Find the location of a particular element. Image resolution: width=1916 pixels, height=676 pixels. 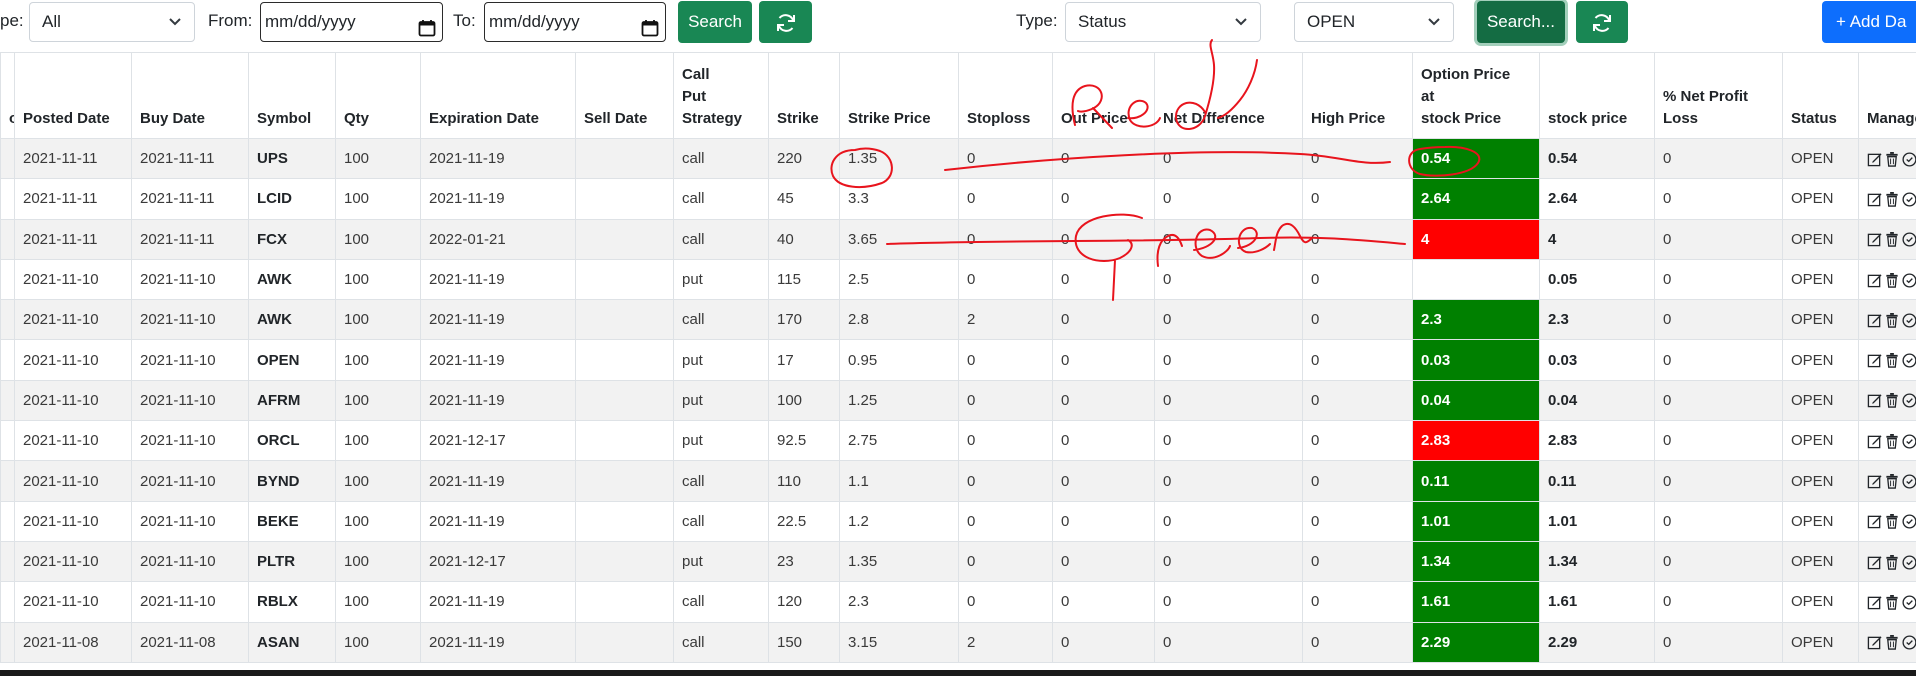

cell-strike: 220 is located at coordinates (804, 158).